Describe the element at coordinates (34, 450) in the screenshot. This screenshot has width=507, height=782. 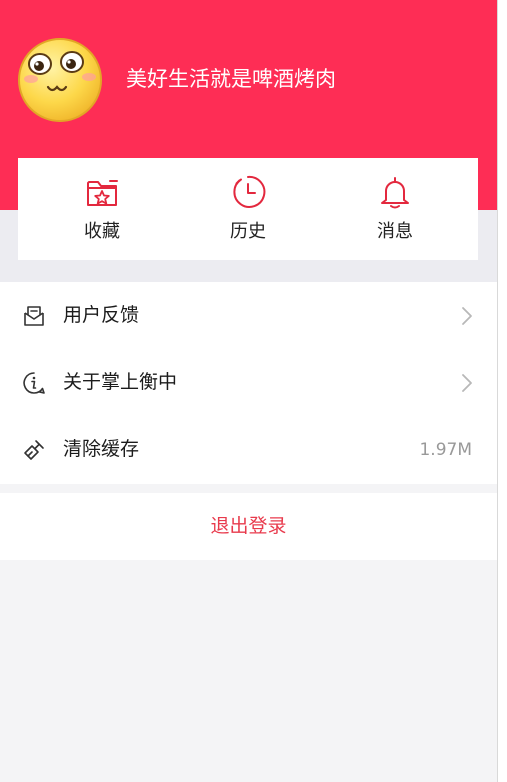
I see `broom-icon` at that location.